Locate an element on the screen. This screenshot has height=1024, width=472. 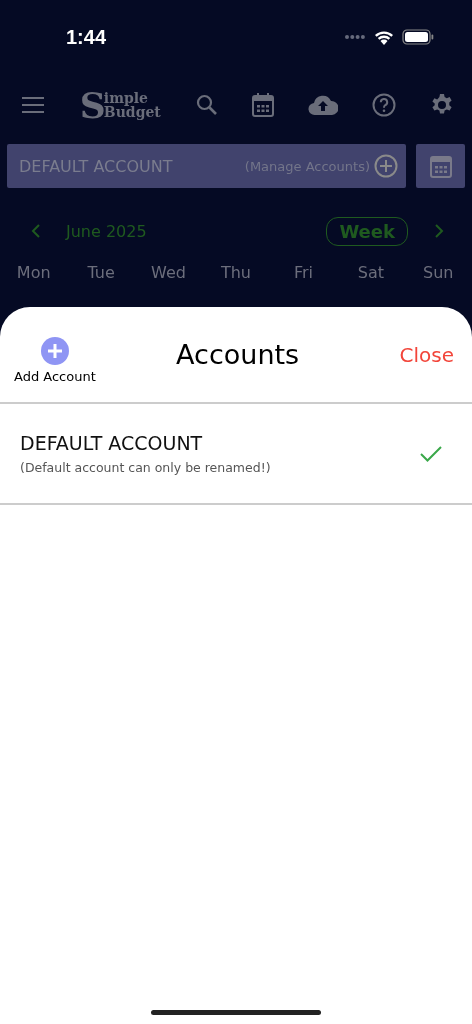
account-note: (Default account can only be renamed!) is located at coordinates (145, 467).